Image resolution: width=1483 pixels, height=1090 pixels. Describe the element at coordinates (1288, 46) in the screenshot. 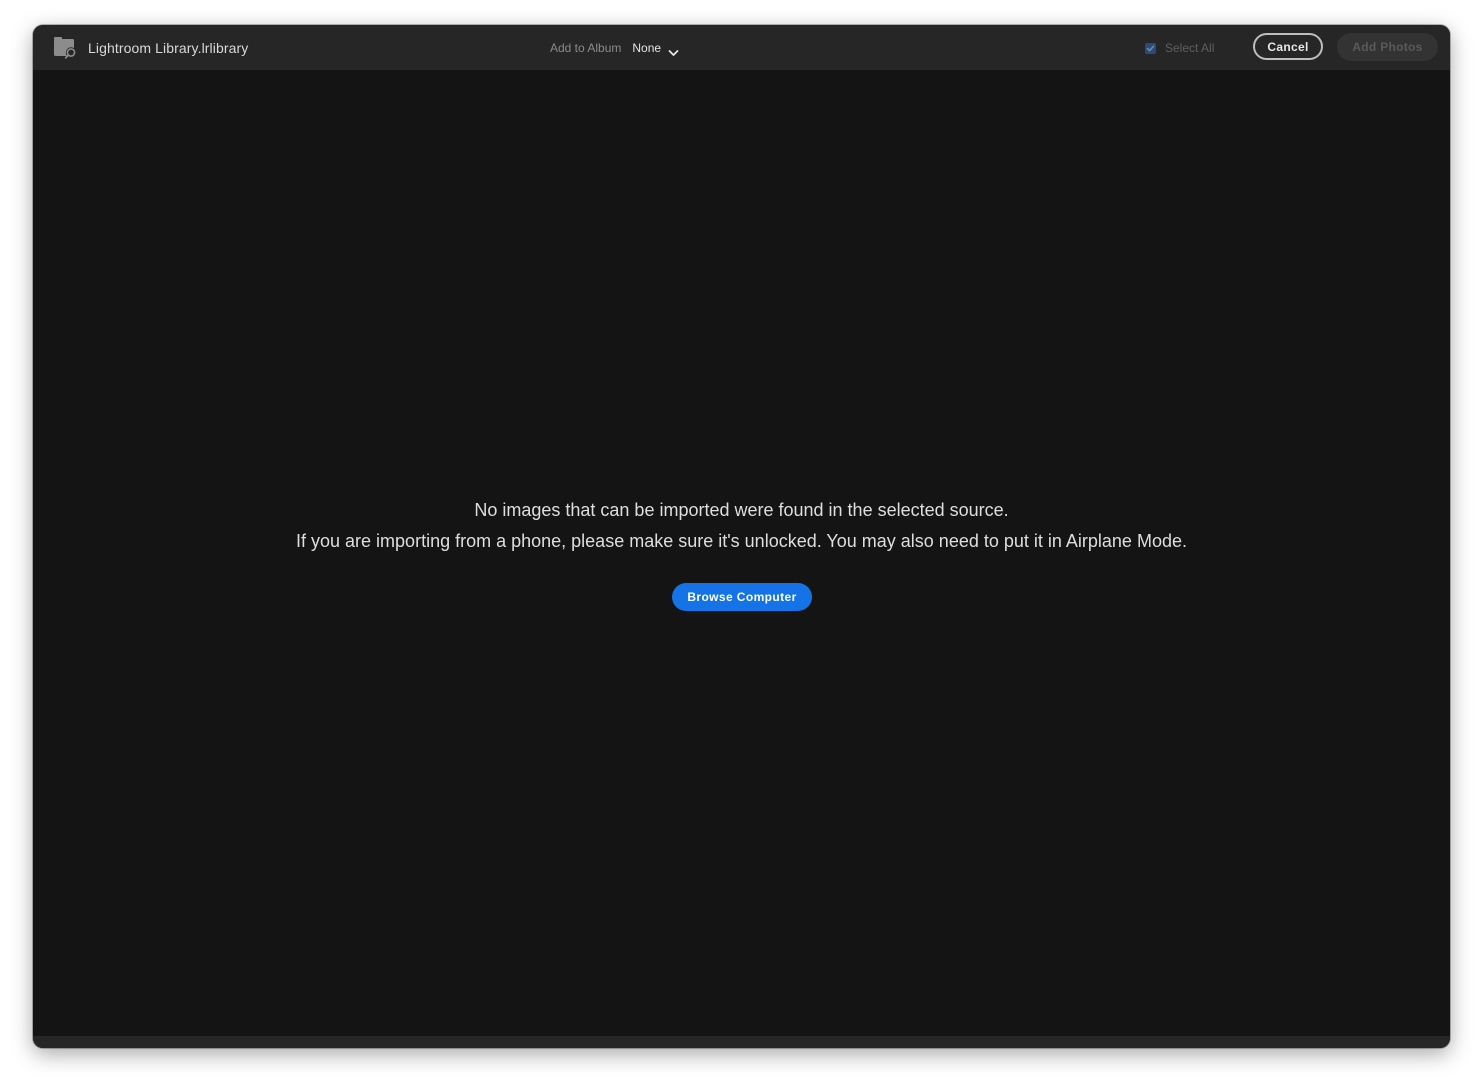

I see `cancel-button: Cancel` at that location.